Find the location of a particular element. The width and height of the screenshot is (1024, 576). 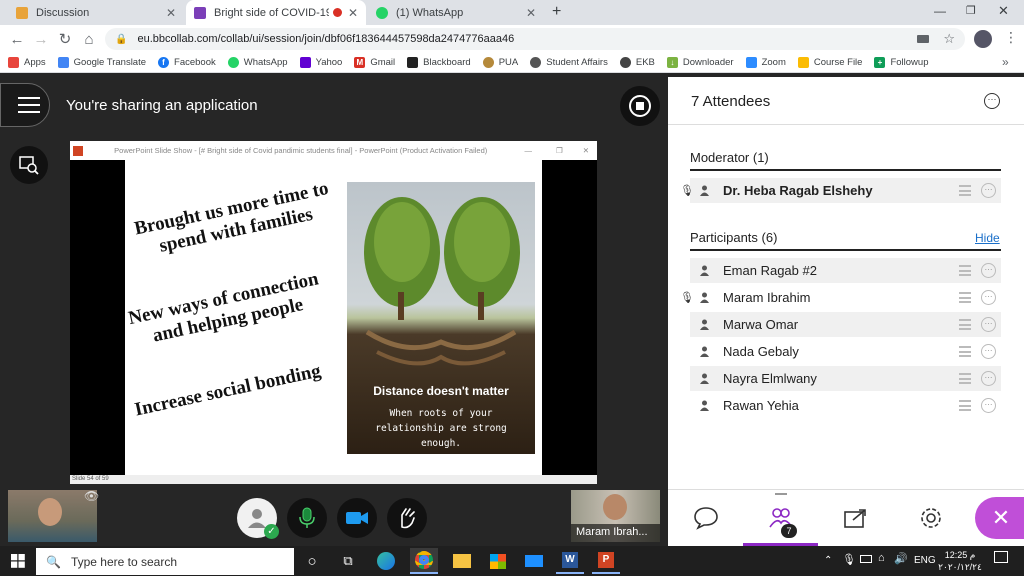

participant-row: Nayra Elmlwany ··· is located at coordinates (845, 378).